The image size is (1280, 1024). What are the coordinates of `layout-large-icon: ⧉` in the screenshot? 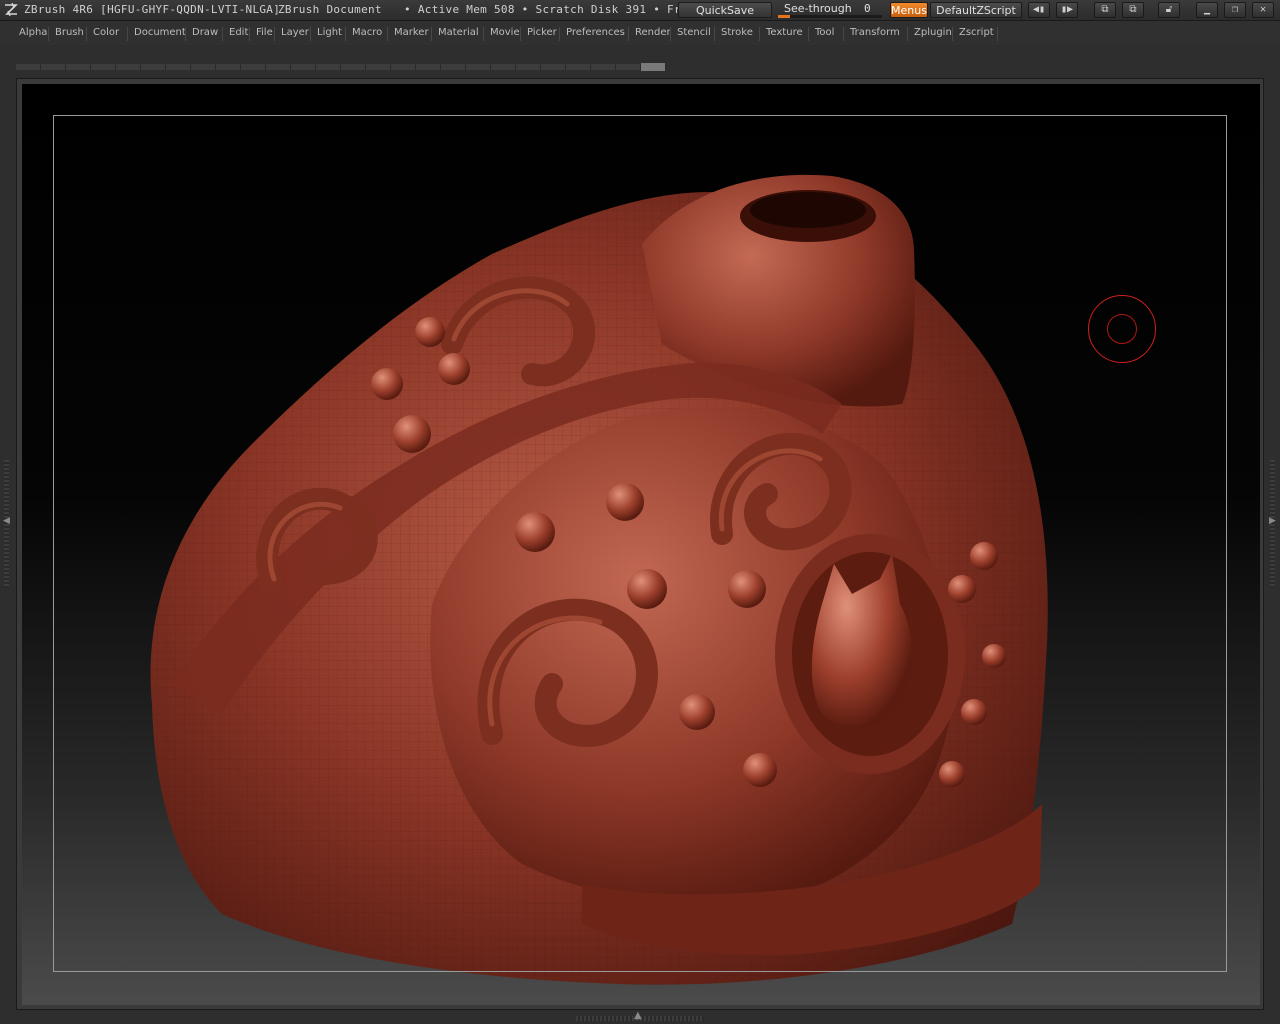 It's located at (1133, 10).